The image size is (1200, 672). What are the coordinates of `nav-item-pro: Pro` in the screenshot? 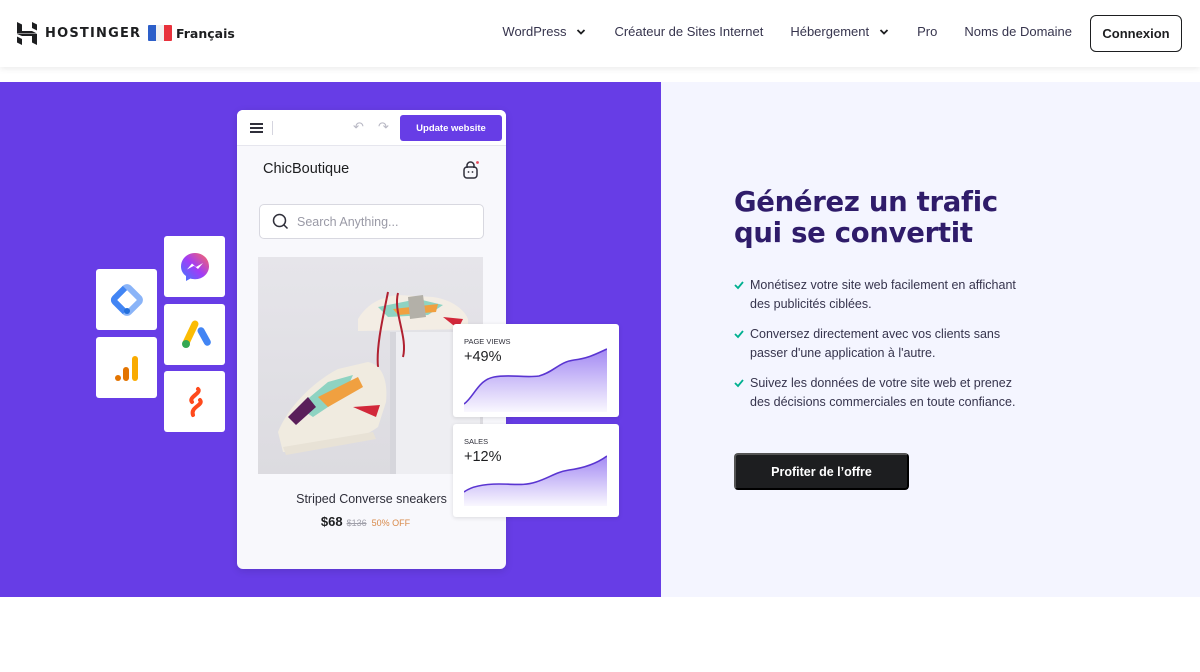 It's located at (927, 31).